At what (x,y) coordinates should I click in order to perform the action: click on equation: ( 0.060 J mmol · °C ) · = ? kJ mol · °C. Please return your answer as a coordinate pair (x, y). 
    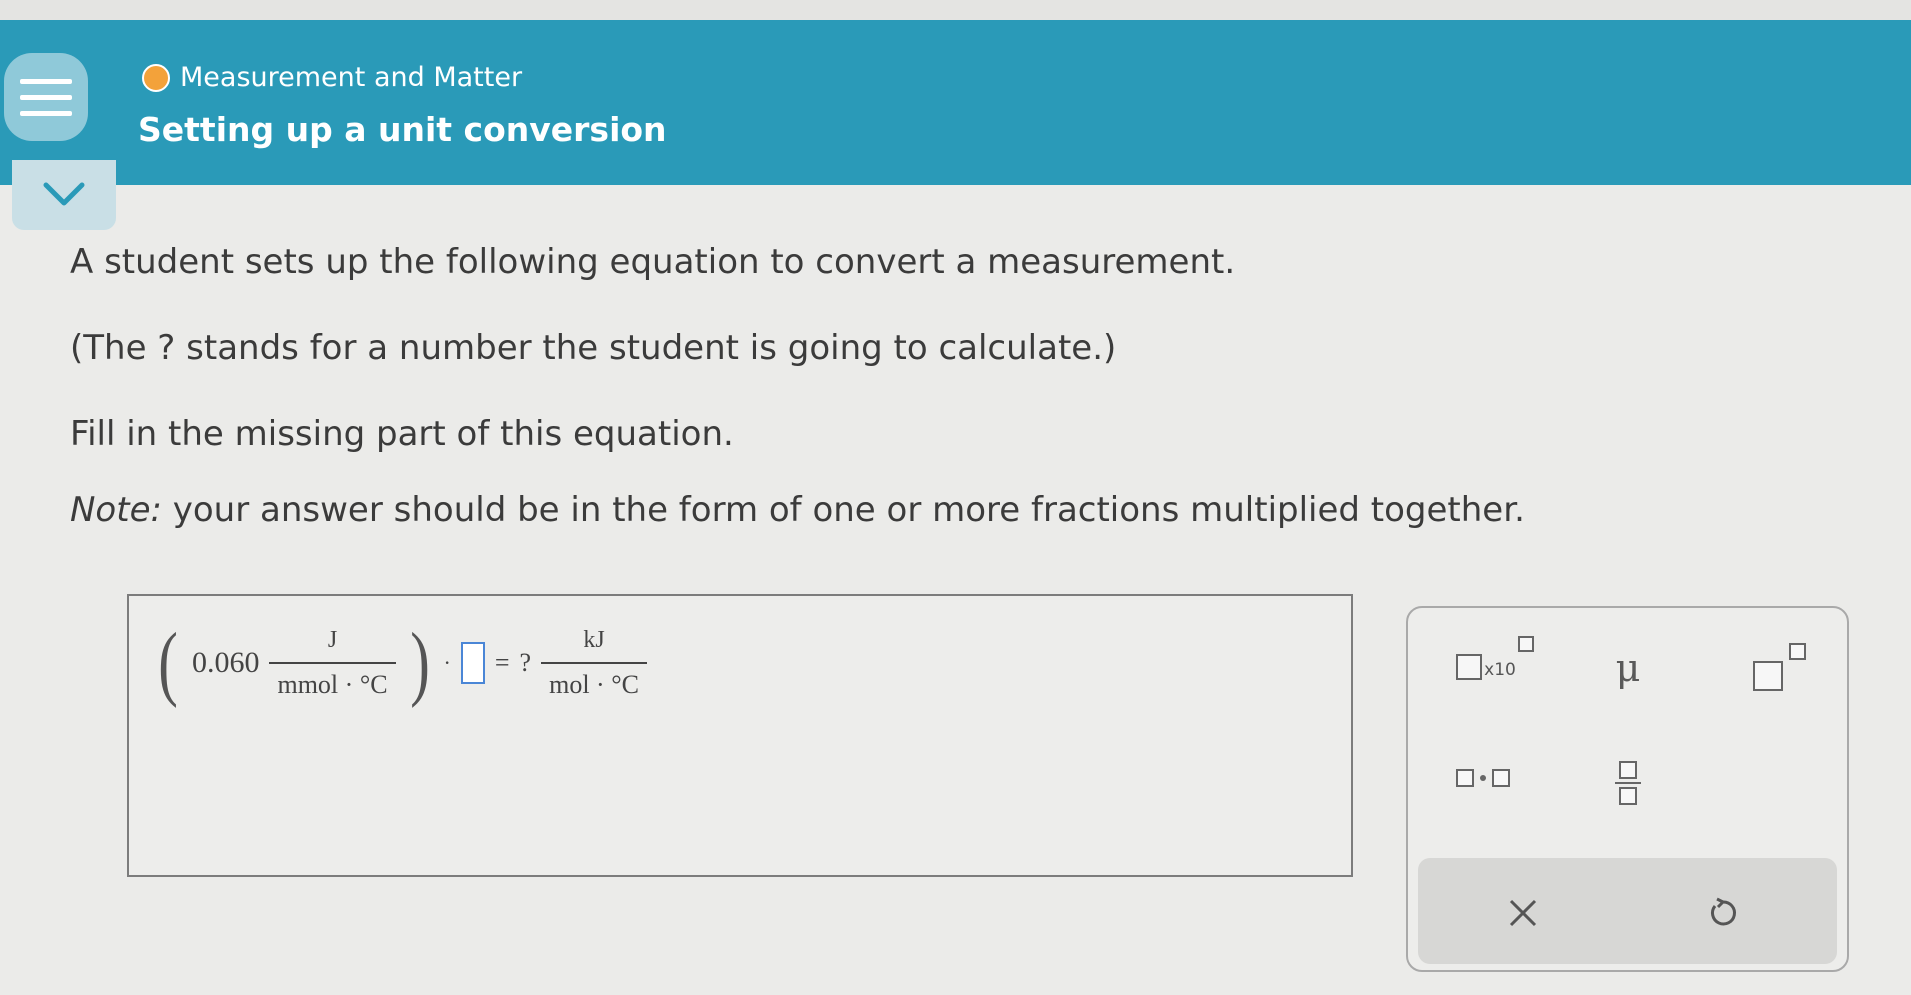
    Looking at the image, I should click on (400, 663).